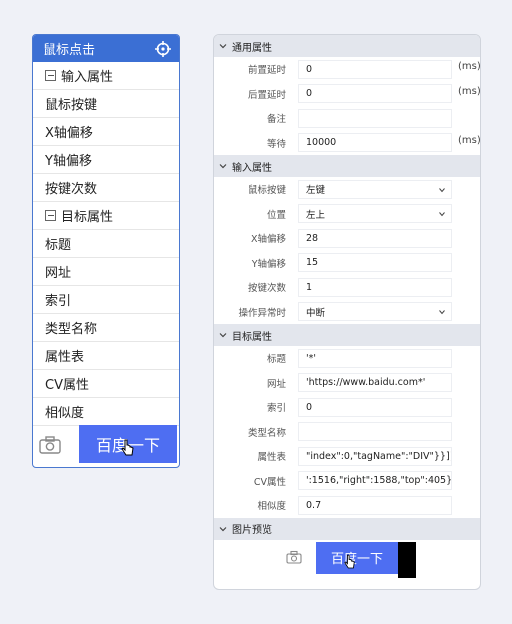 The width and height of the screenshot is (512, 624). I want to click on property-row: 鼠标按键 左键, so click(347, 189).